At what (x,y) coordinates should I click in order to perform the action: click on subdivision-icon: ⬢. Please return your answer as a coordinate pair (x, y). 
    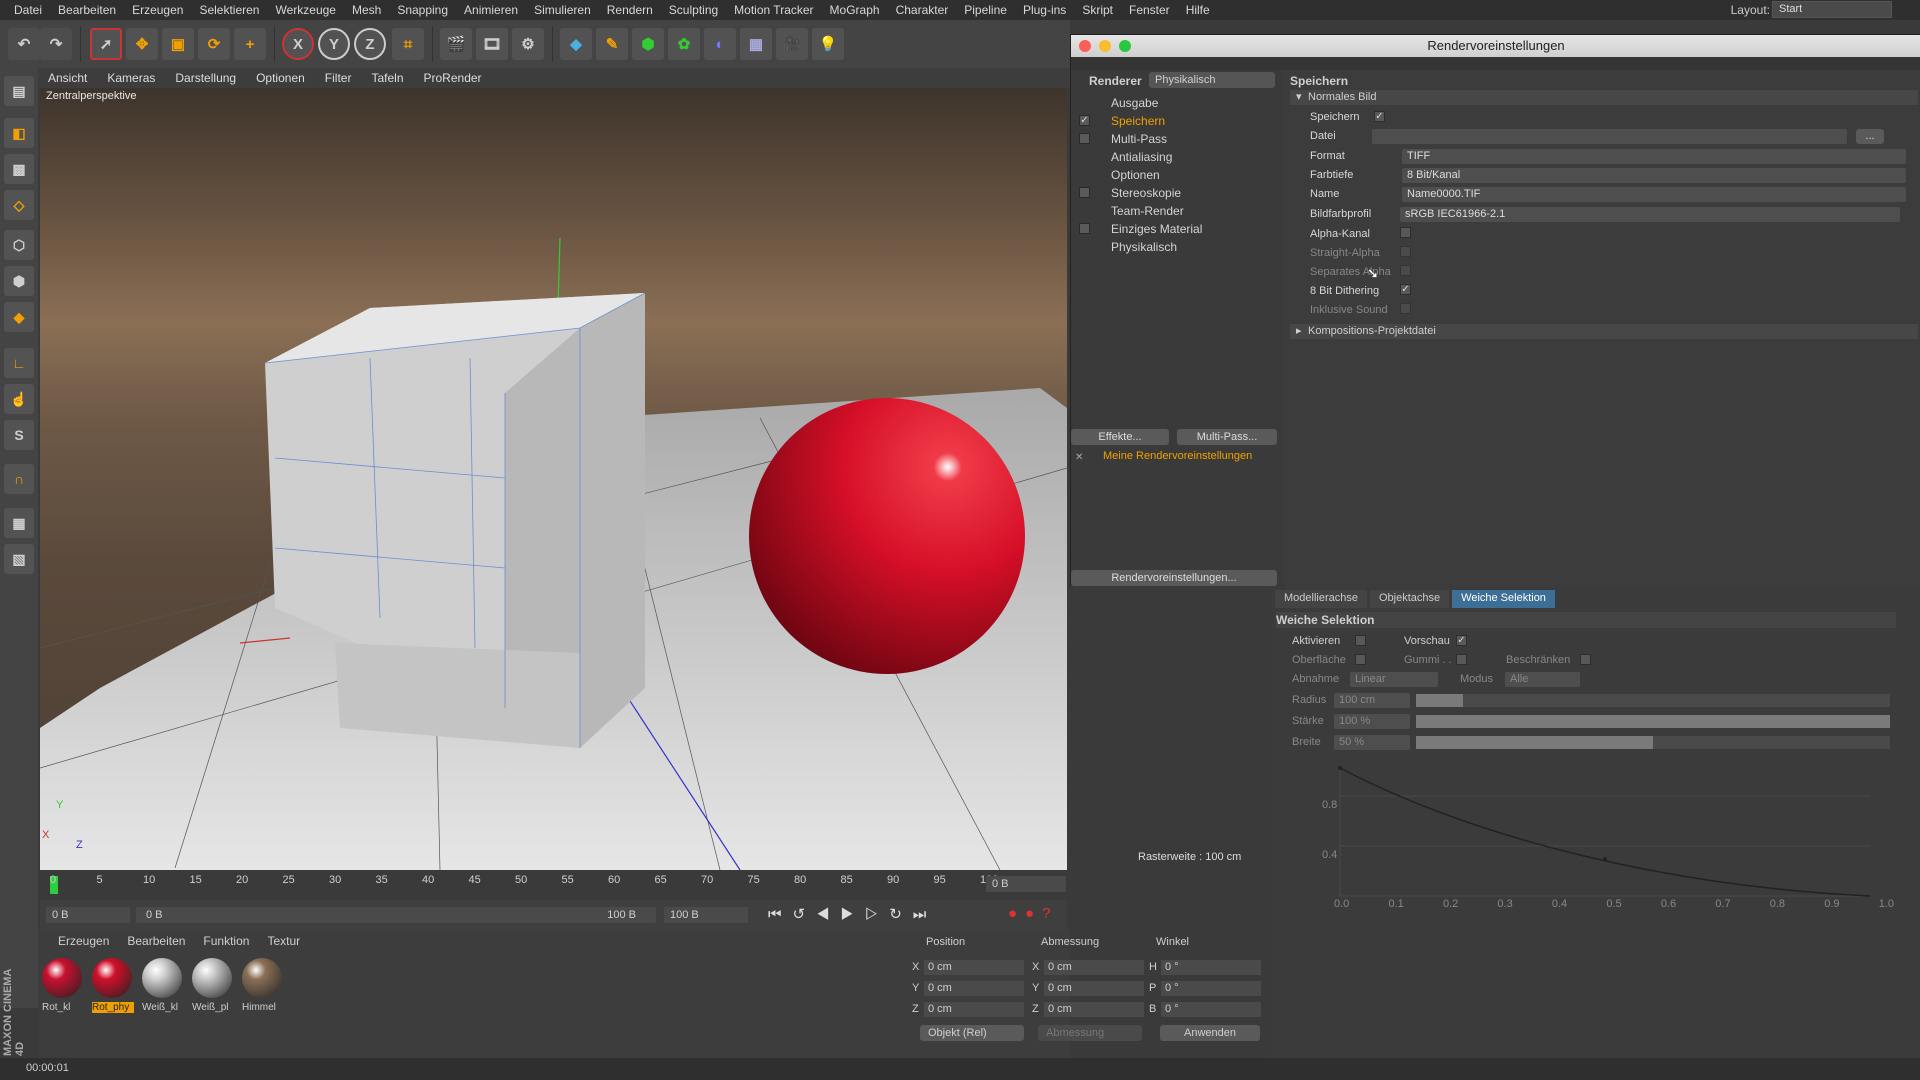
    Looking at the image, I should click on (648, 44).